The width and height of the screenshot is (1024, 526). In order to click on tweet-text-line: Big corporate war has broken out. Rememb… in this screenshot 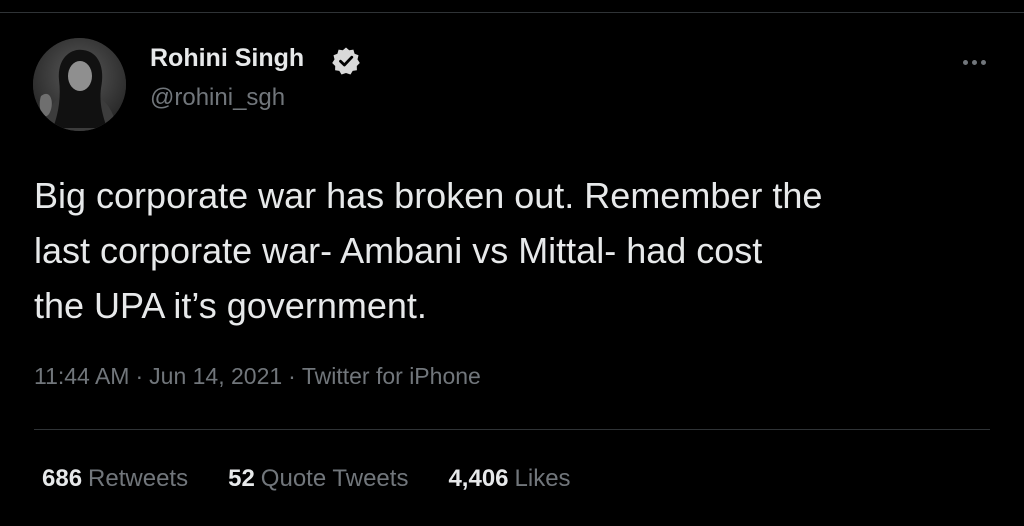, I will do `click(428, 195)`.